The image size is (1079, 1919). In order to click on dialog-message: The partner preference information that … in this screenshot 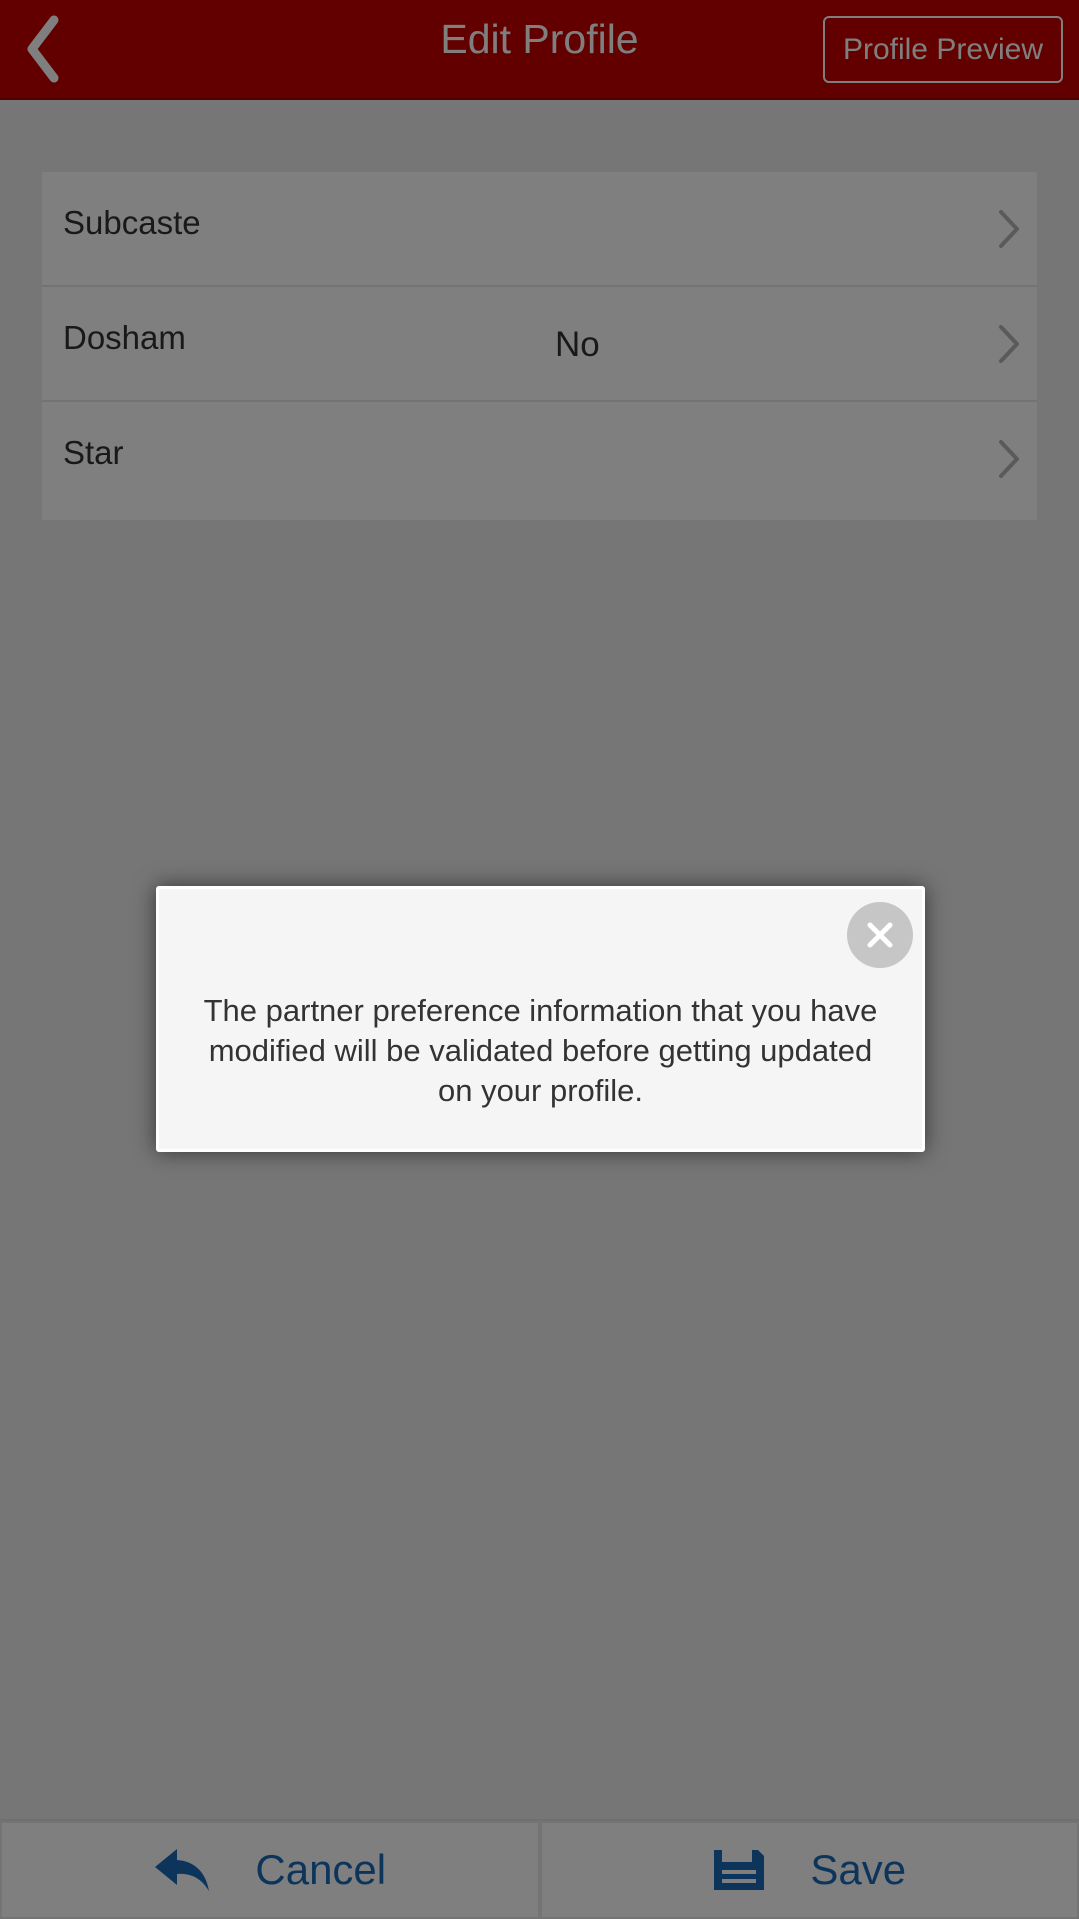, I will do `click(540, 1050)`.